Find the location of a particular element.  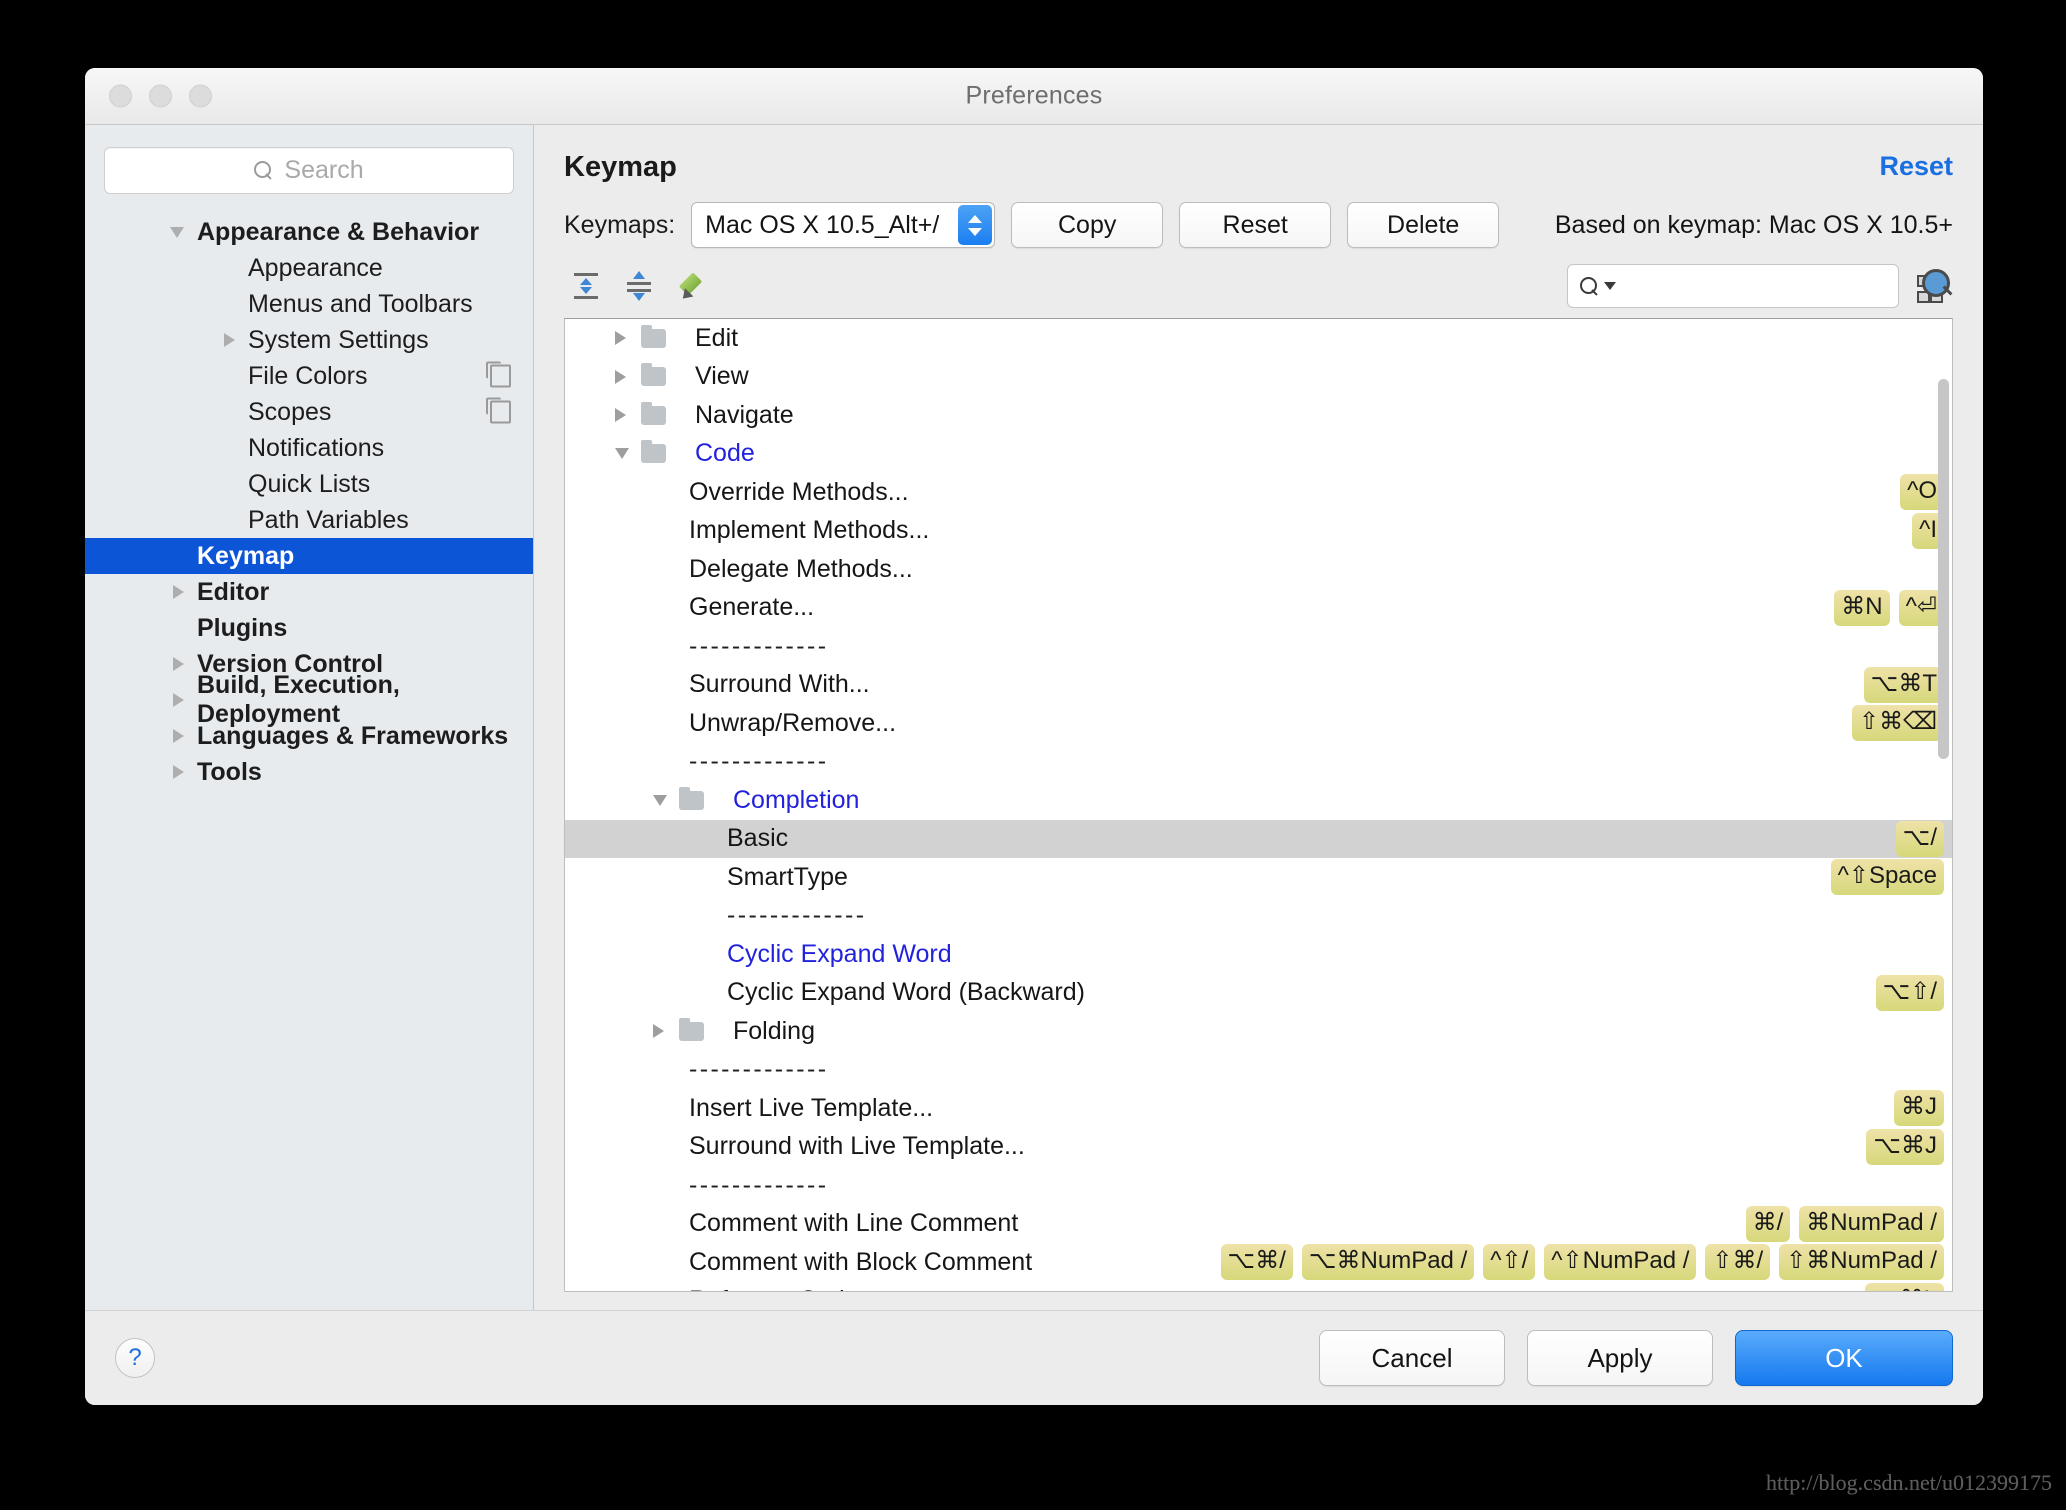

shortcut-list: ⌥⌘/⌥⌘NumPad / ^⇧/^⇧NumPad / ⇧⌘/⇧⌘NumPad / is located at coordinates (1582, 1262).